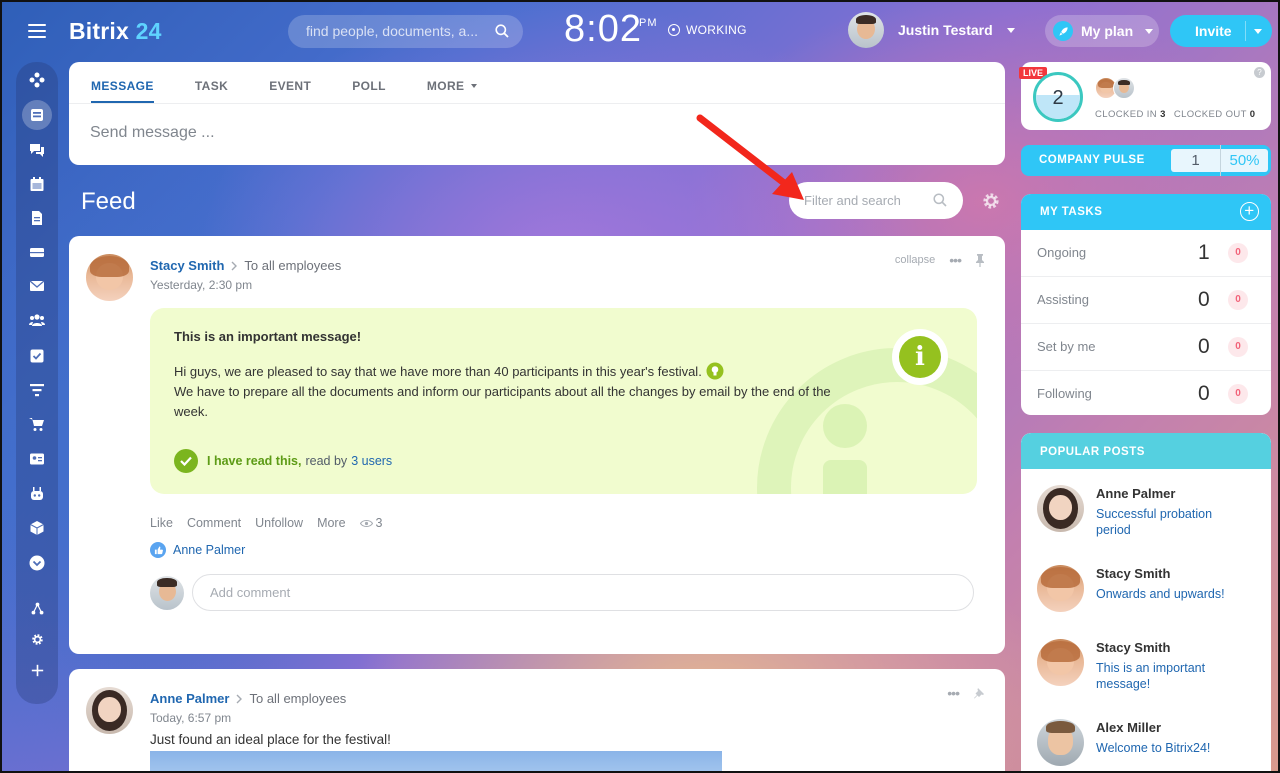 The width and height of the screenshot is (1280, 773). I want to click on tab-event: EVENT, so click(290, 82).